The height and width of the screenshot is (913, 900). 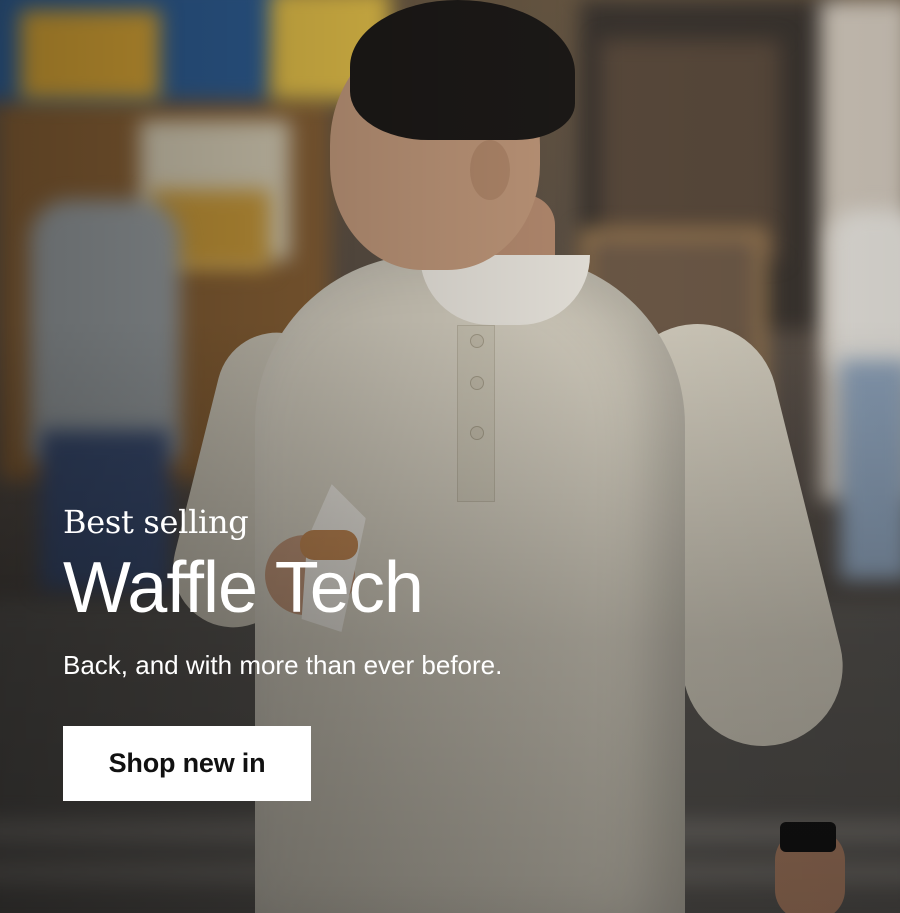 I want to click on hero-eyebrow: Best selling, so click(x=156, y=522).